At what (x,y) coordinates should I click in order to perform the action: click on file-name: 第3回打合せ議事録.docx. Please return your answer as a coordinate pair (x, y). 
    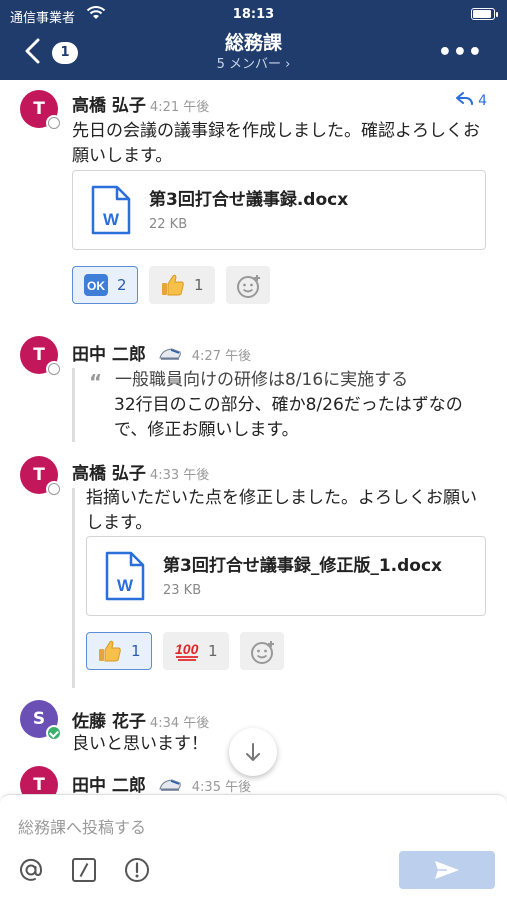
    Looking at the image, I should click on (249, 200).